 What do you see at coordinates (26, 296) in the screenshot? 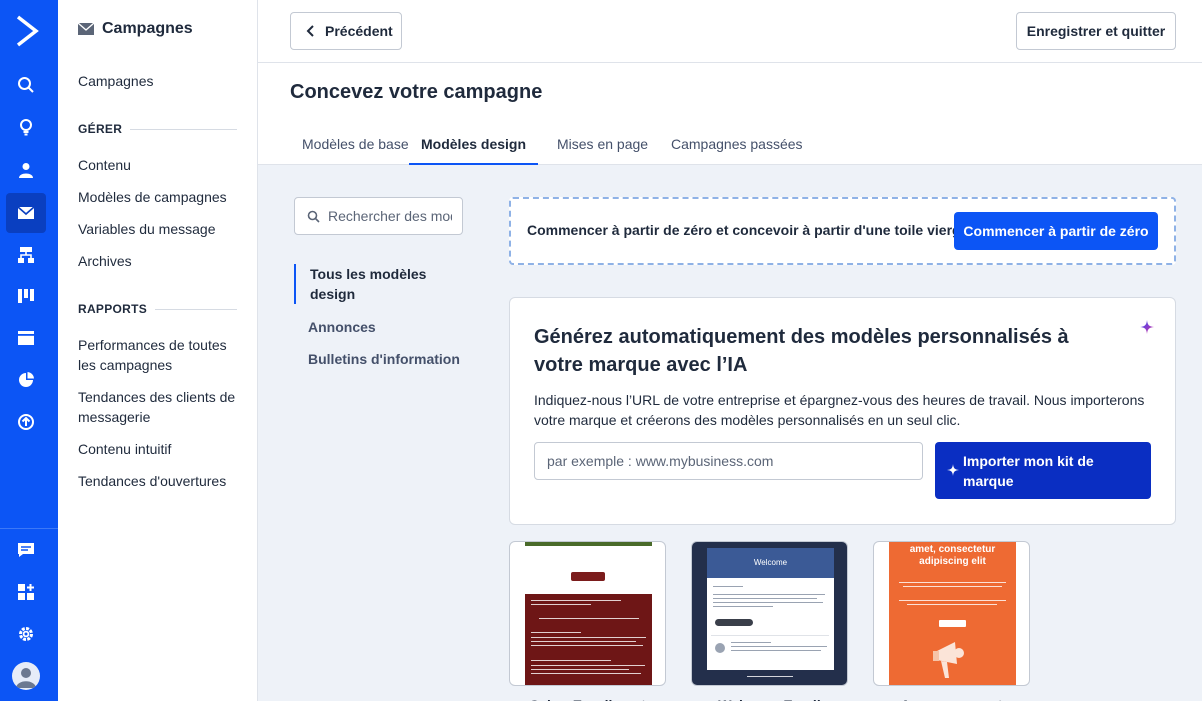
I see `pipelines-icon` at bounding box center [26, 296].